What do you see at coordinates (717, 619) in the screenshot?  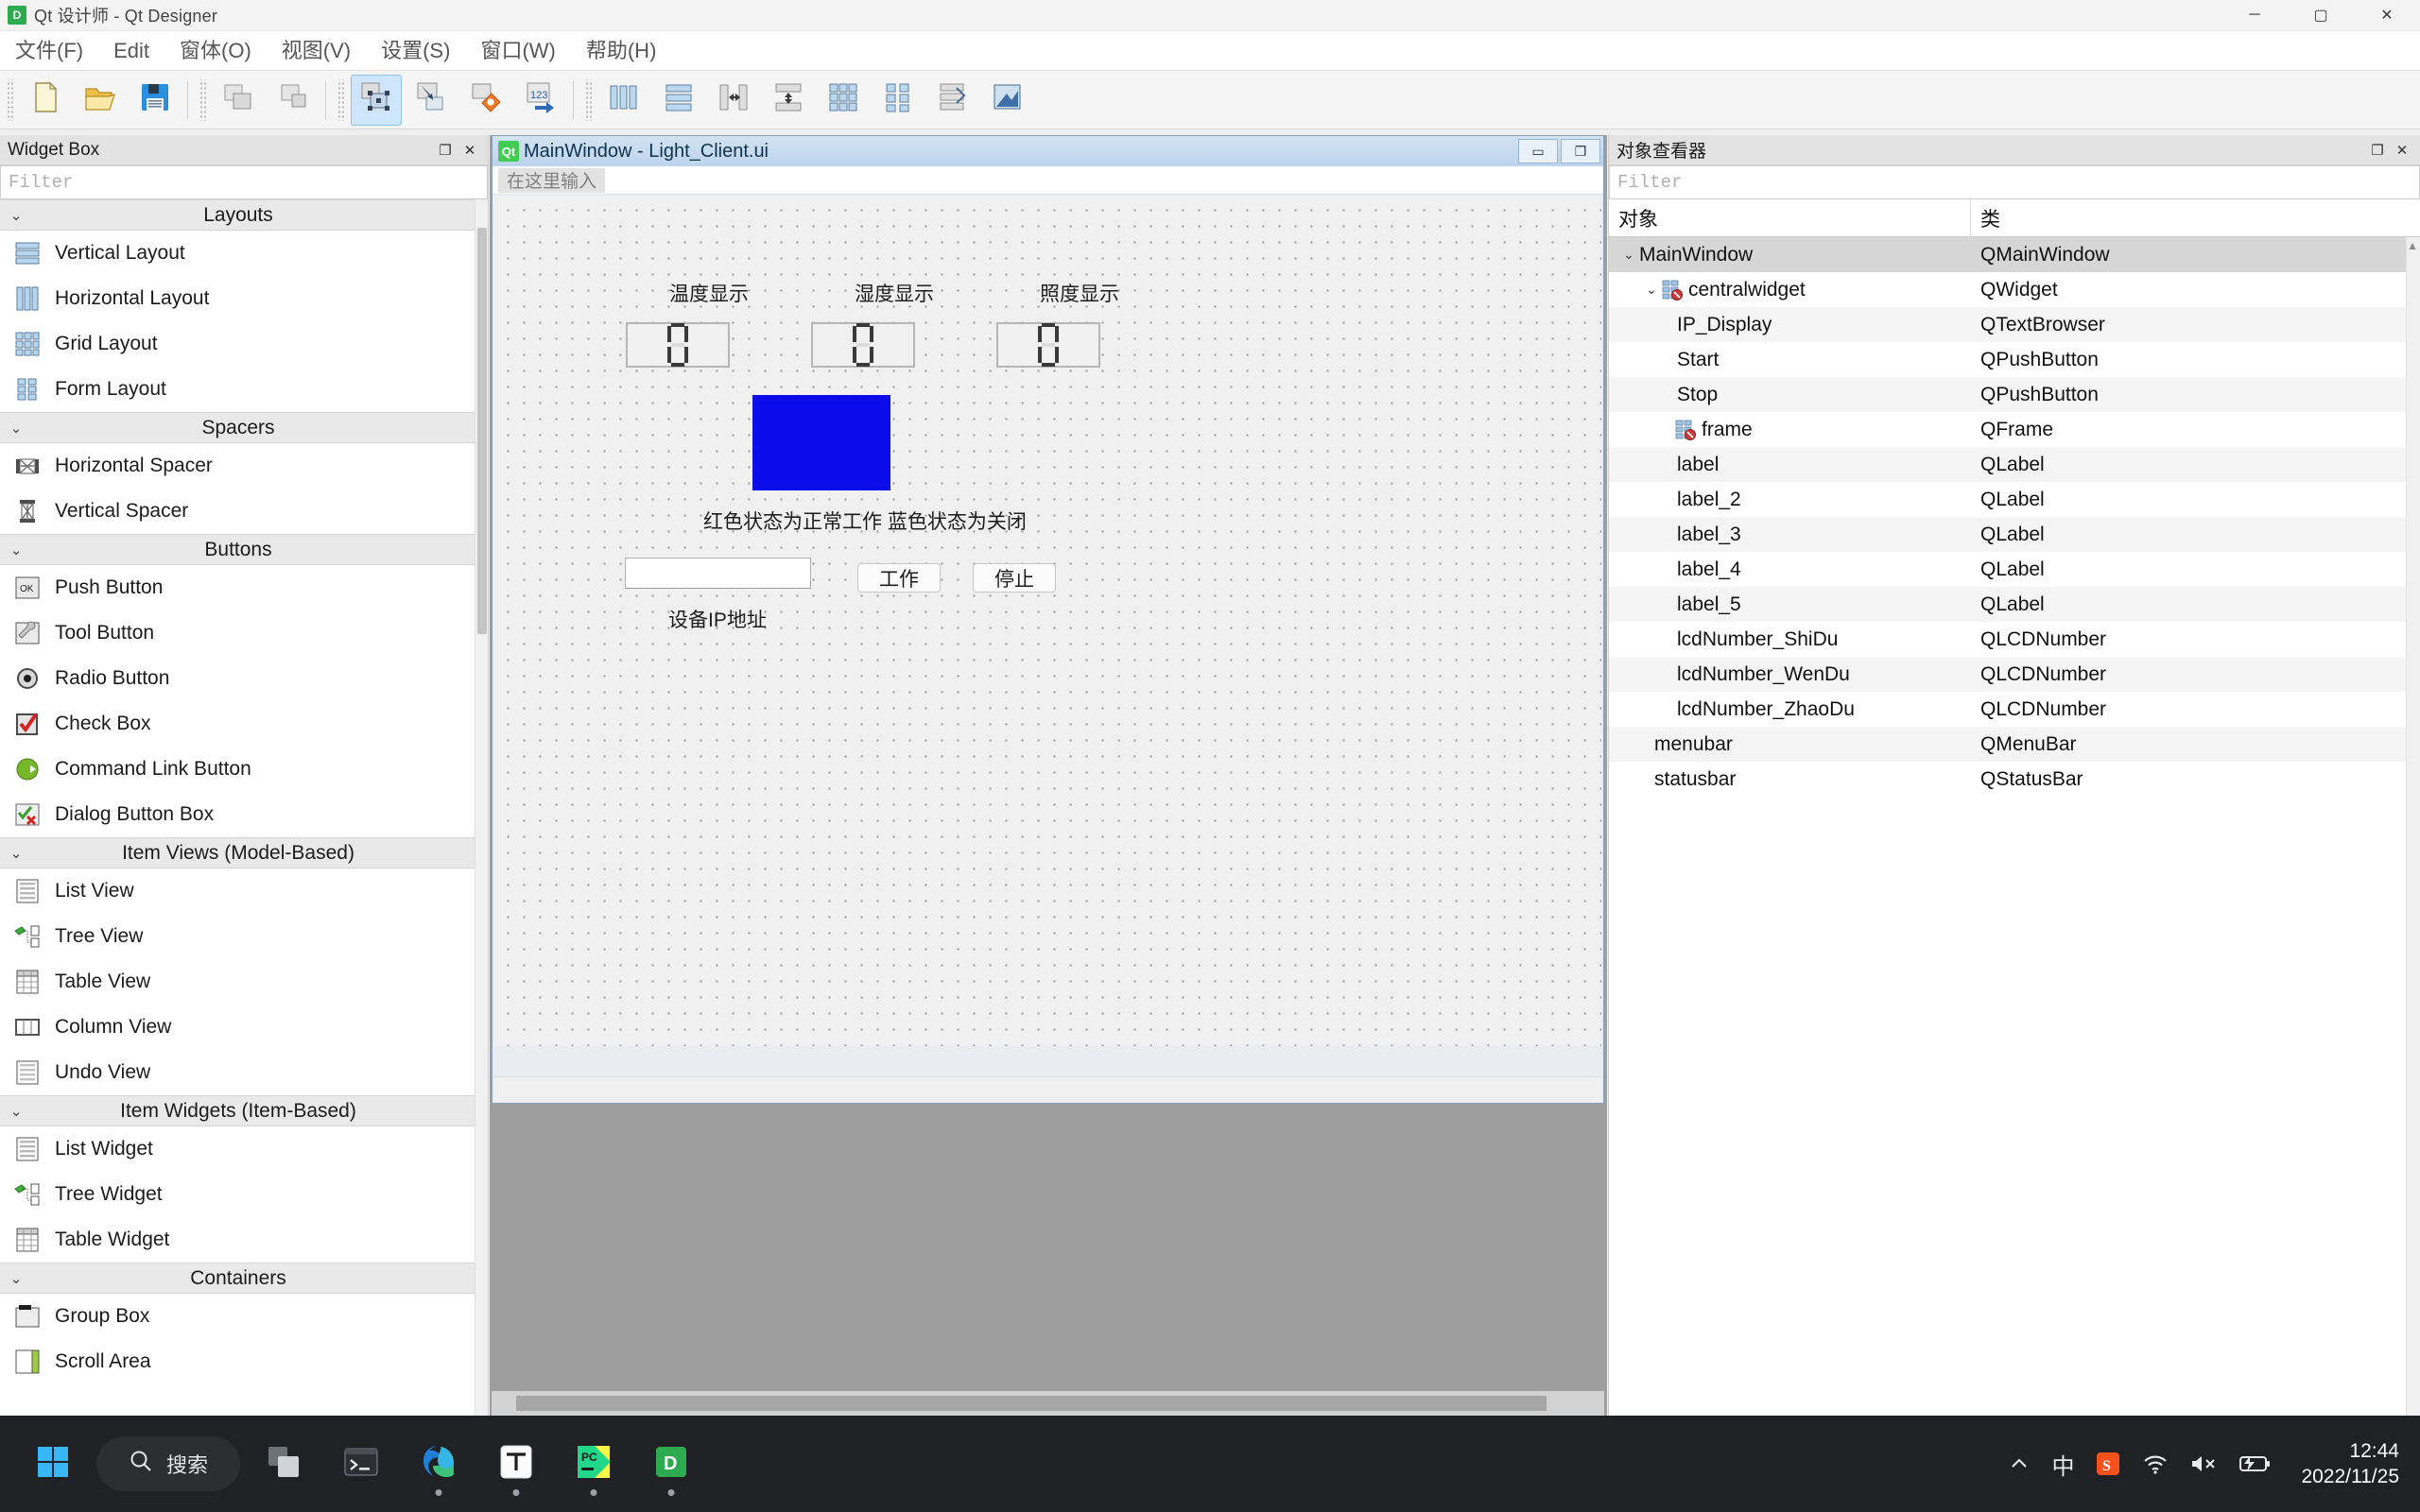 I see `label-ip-address: 设备IP地址` at bounding box center [717, 619].